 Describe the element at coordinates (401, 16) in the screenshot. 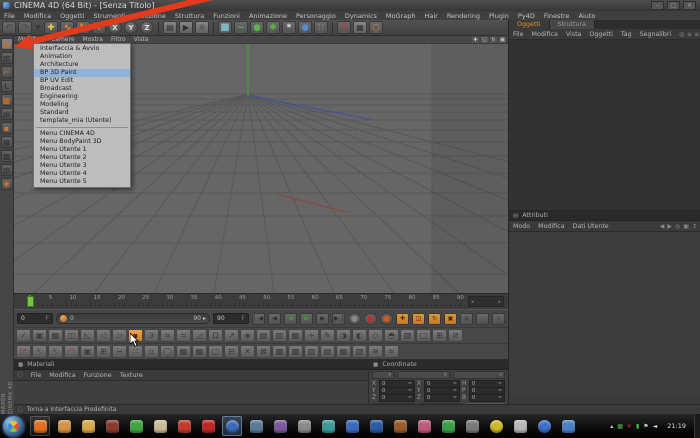

I see `menu-mograph: MoGraph` at that location.